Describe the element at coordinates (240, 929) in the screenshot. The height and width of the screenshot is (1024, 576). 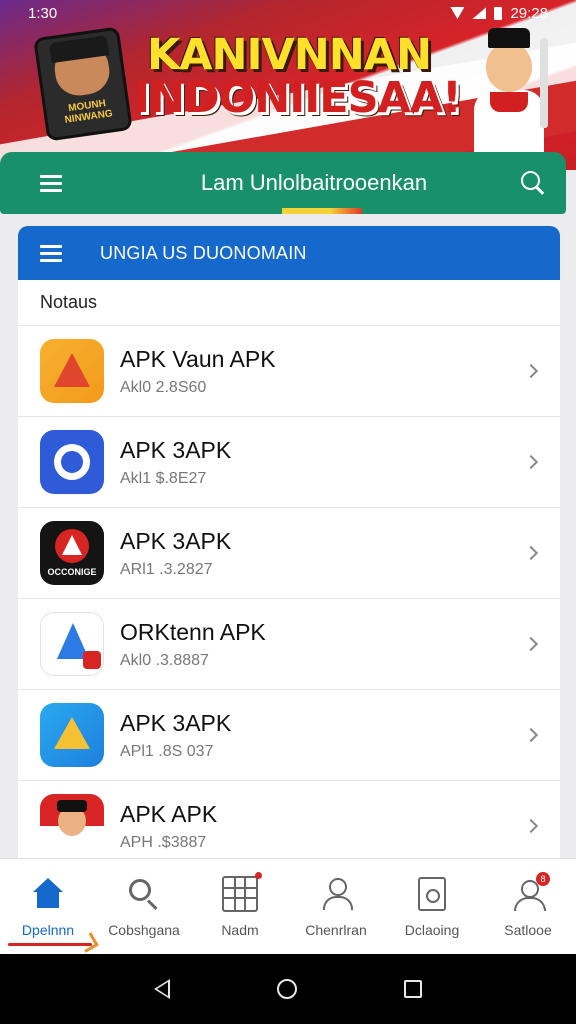
I see `nav-label: Nadm` at that location.